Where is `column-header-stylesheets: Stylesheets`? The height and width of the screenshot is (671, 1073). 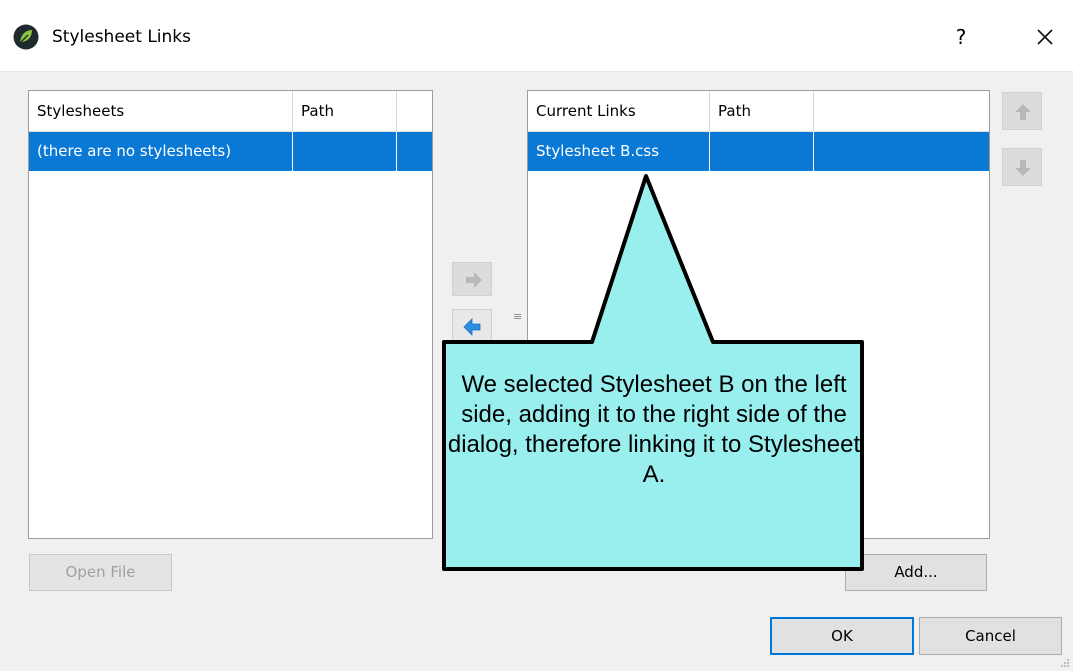
column-header-stylesheets: Stylesheets is located at coordinates (161, 111).